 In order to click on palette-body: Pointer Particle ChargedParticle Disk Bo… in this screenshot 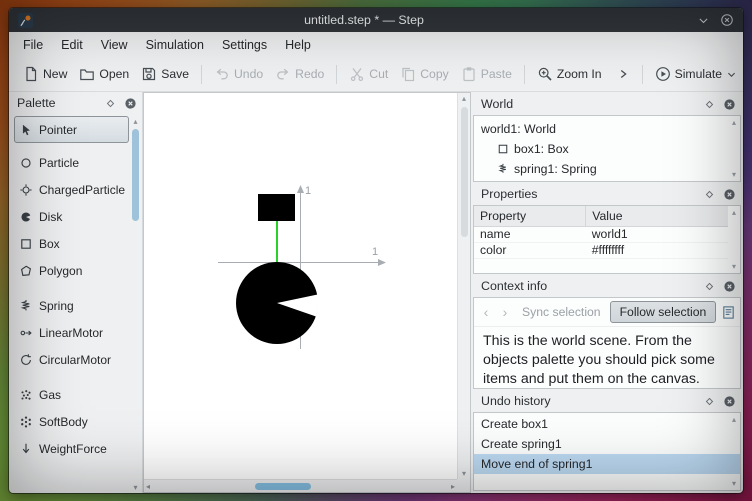, I will do `click(75, 303)`.